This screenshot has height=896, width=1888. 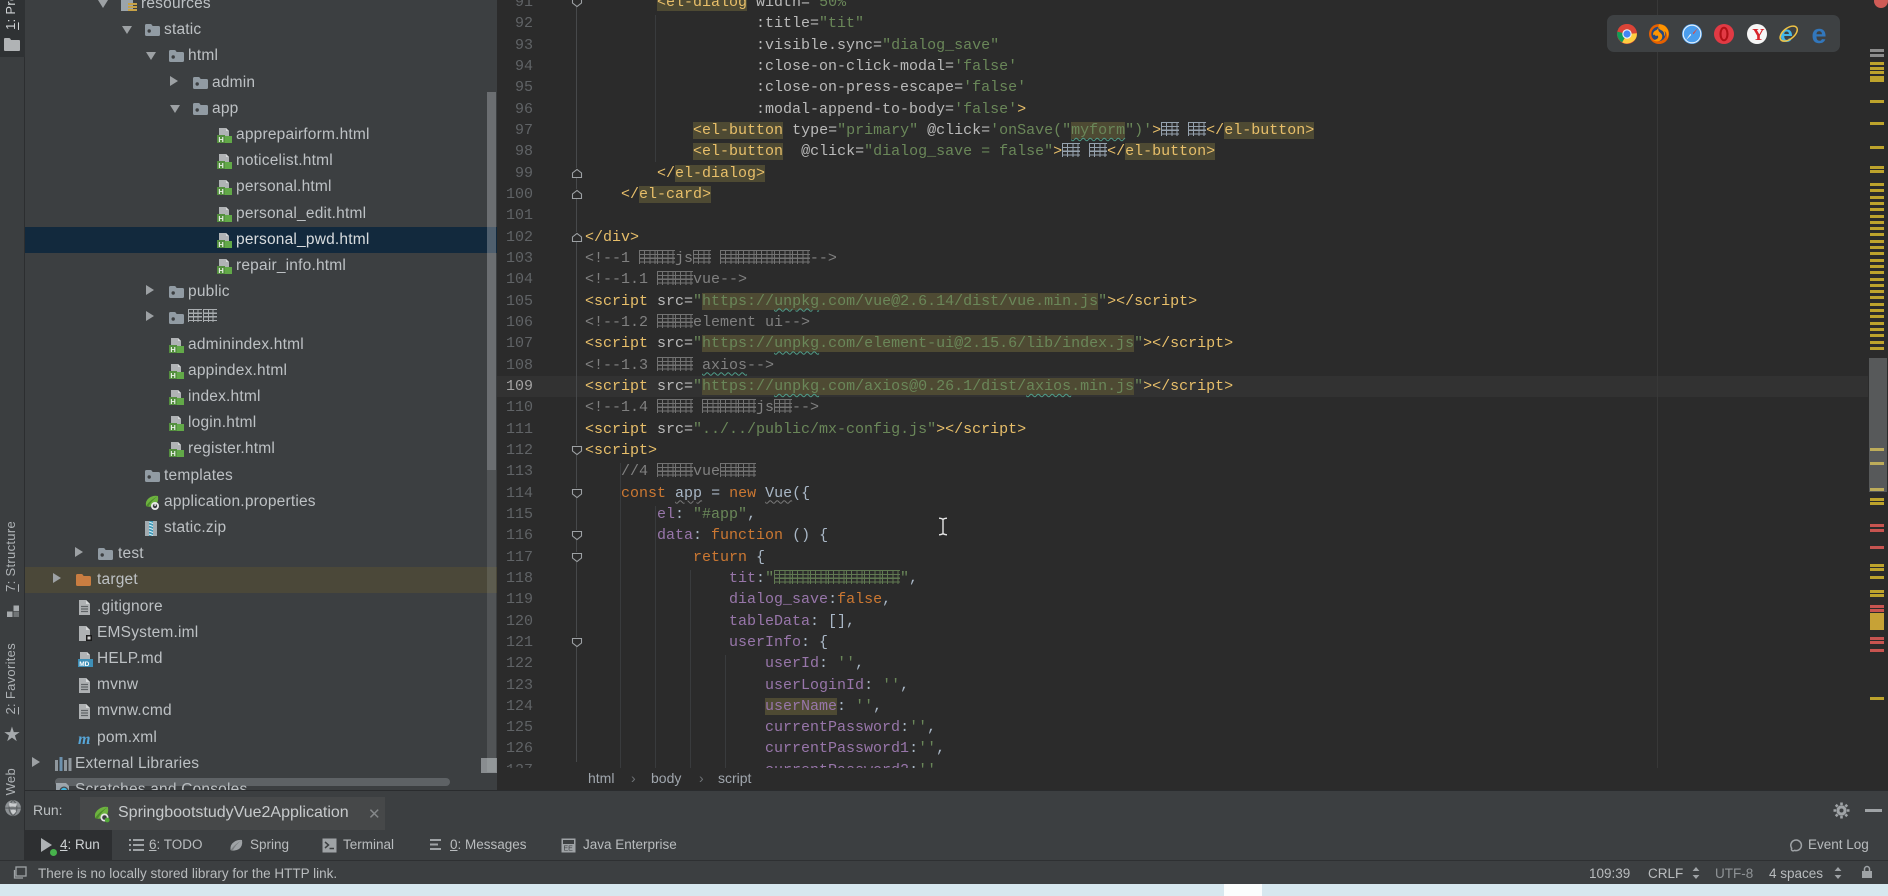 What do you see at coordinates (1819, 34) in the screenshot?
I see `svg-text: e` at bounding box center [1819, 34].